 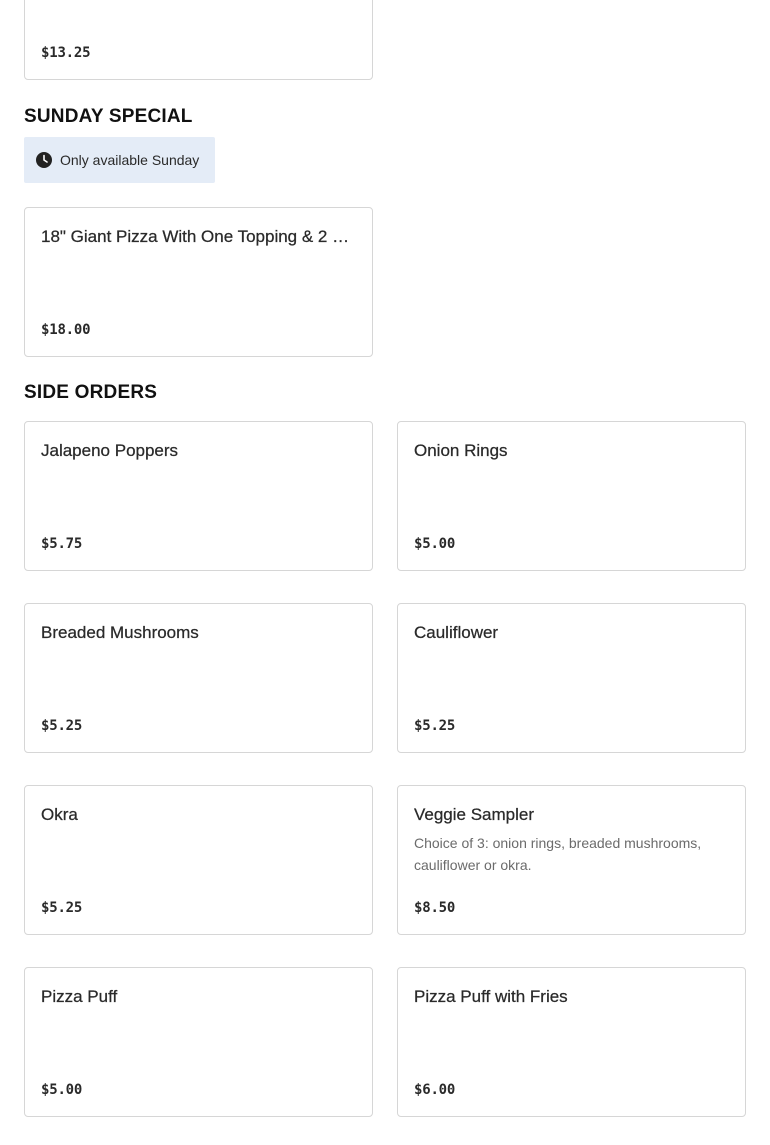 I want to click on menu-item-name: Pizza Puff, so click(x=79, y=996).